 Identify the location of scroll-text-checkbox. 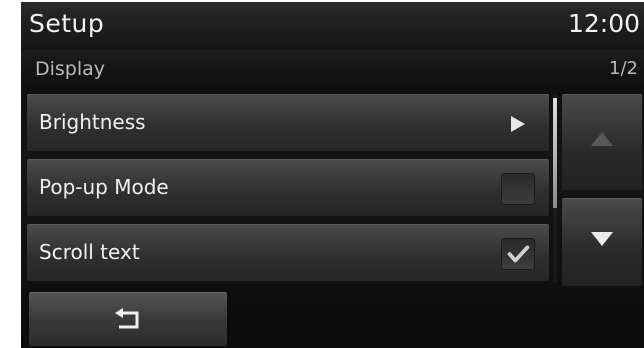
(518, 254).